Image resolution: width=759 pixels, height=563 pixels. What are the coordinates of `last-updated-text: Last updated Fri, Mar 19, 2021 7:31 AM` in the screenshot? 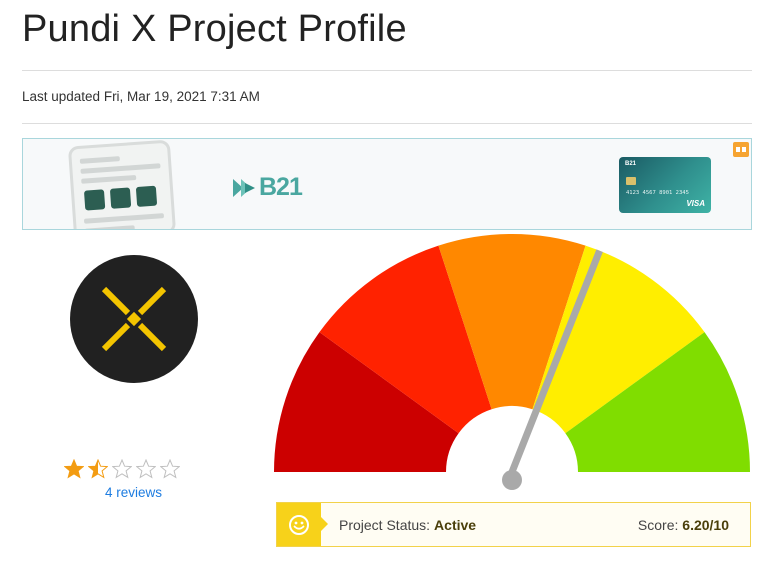 It's located at (141, 96).